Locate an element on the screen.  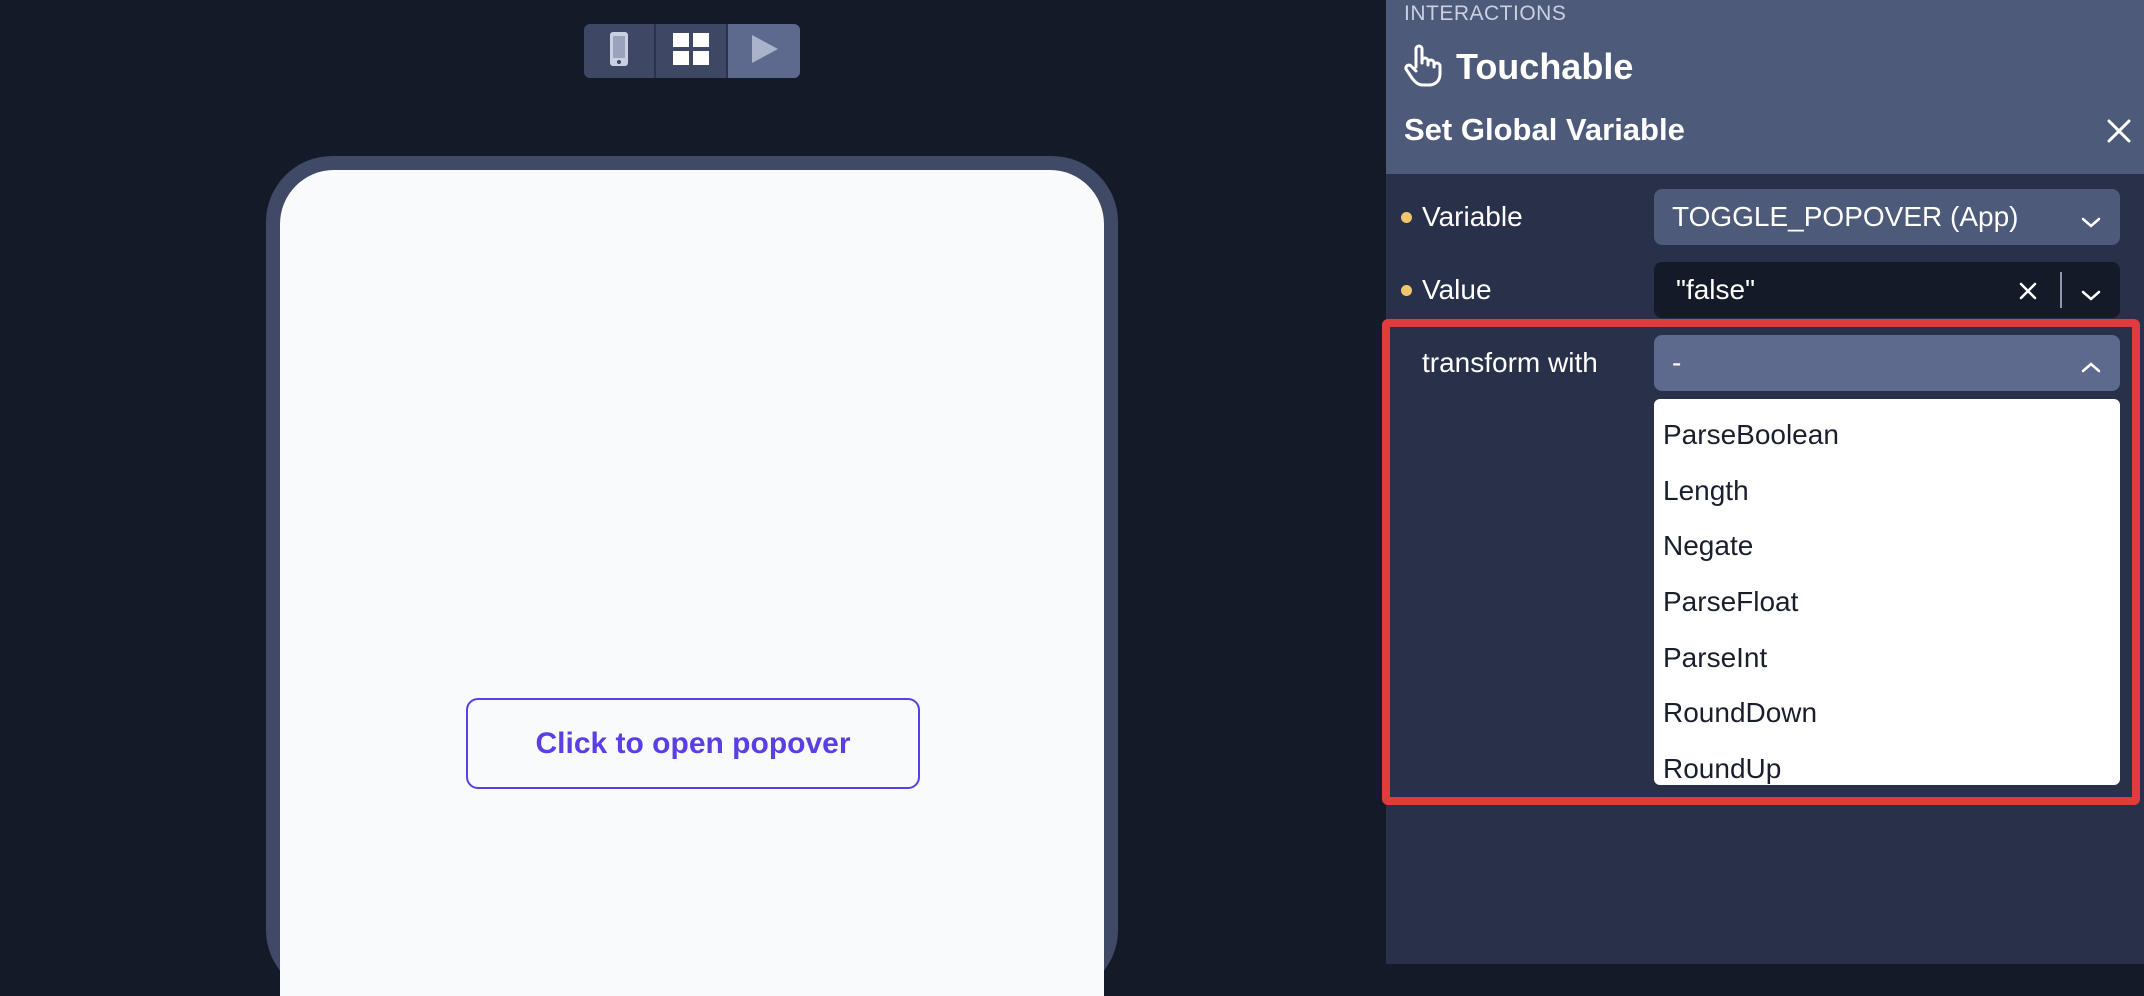
play-preview-button is located at coordinates (764, 51).